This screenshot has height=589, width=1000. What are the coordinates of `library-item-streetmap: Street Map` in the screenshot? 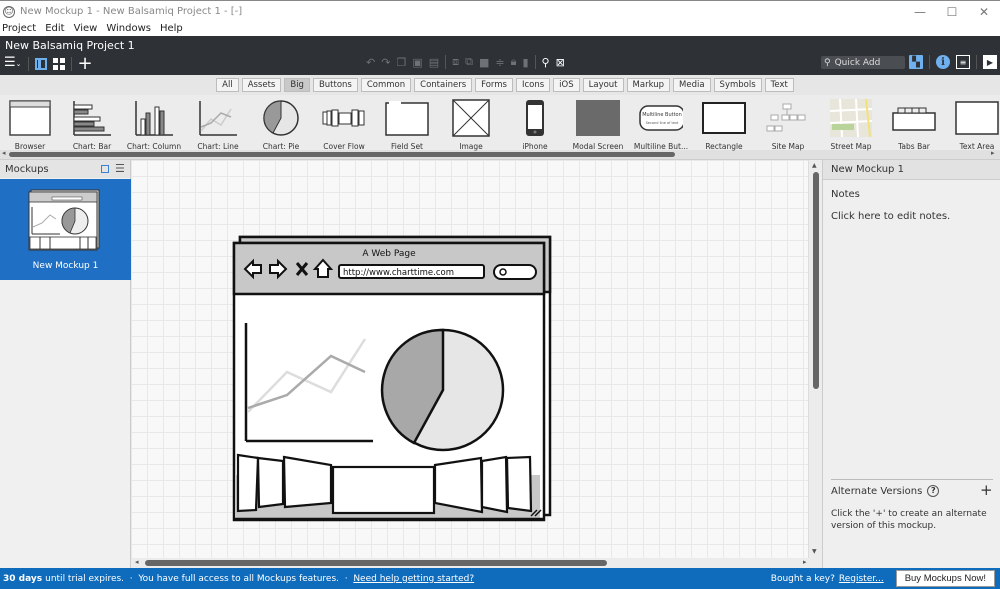 It's located at (851, 125).